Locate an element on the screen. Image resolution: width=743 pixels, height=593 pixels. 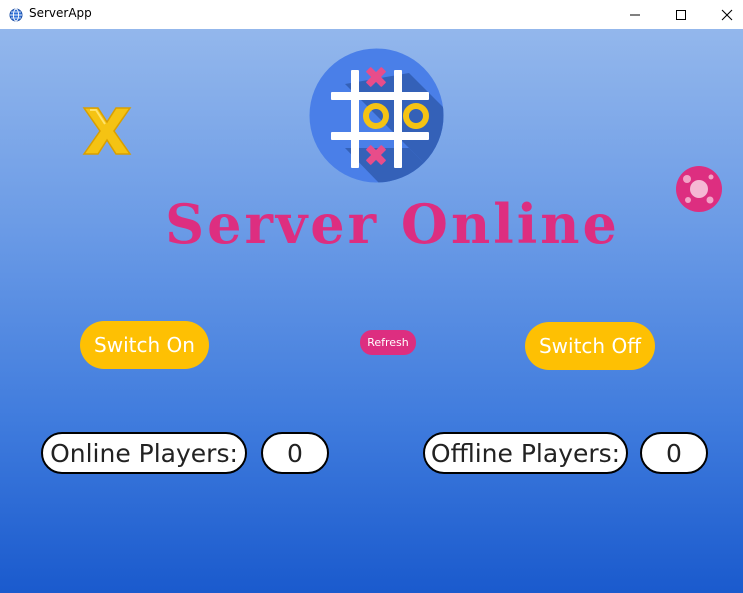
title-bar: ServerApp is located at coordinates (371, 14).